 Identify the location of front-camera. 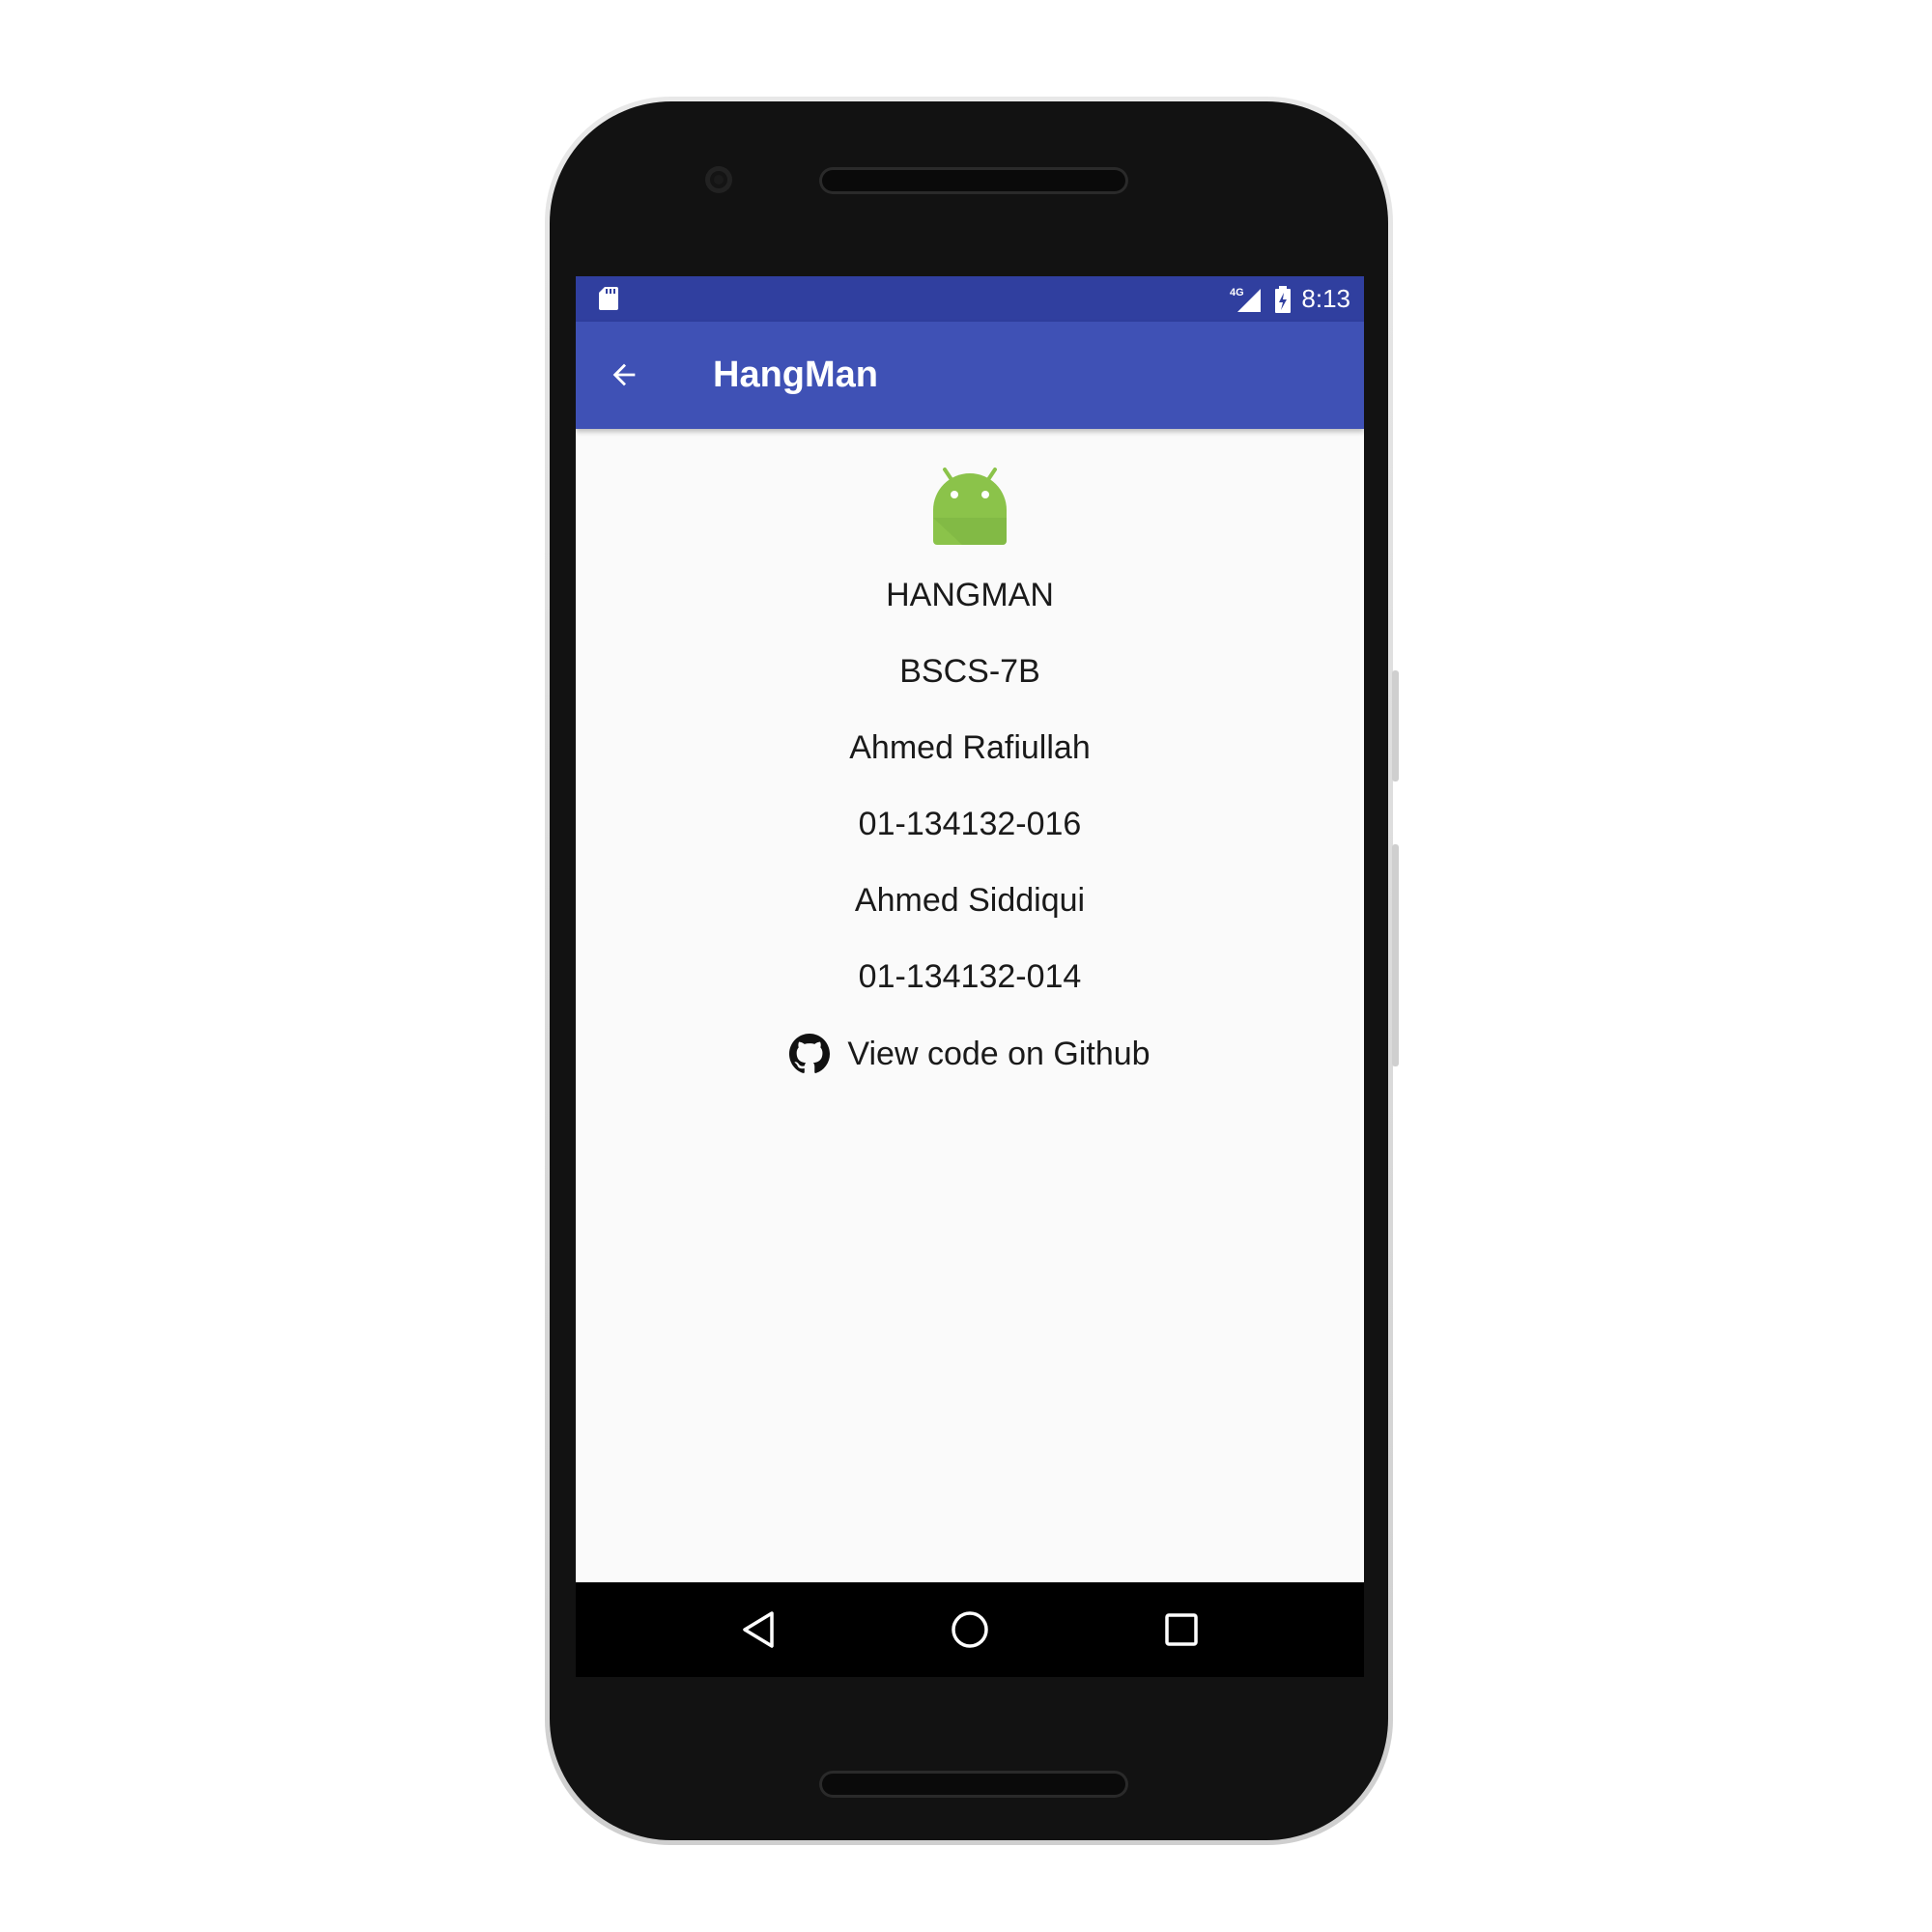
(718, 179).